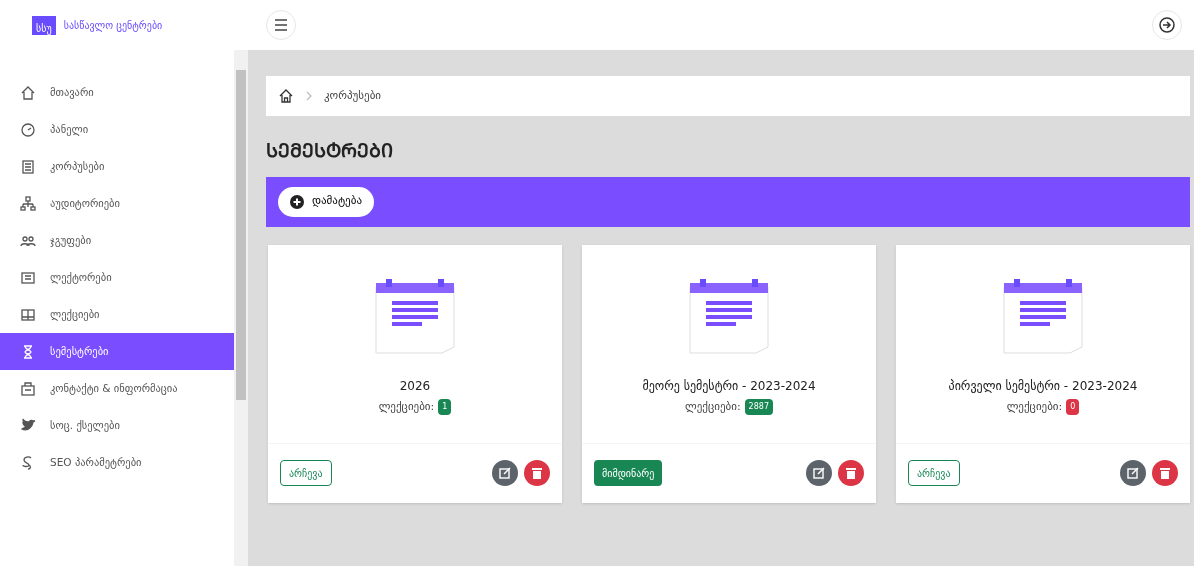 This screenshot has height=566, width=1194. Describe the element at coordinates (1167, 25) in the screenshot. I see `logout-icon` at that location.